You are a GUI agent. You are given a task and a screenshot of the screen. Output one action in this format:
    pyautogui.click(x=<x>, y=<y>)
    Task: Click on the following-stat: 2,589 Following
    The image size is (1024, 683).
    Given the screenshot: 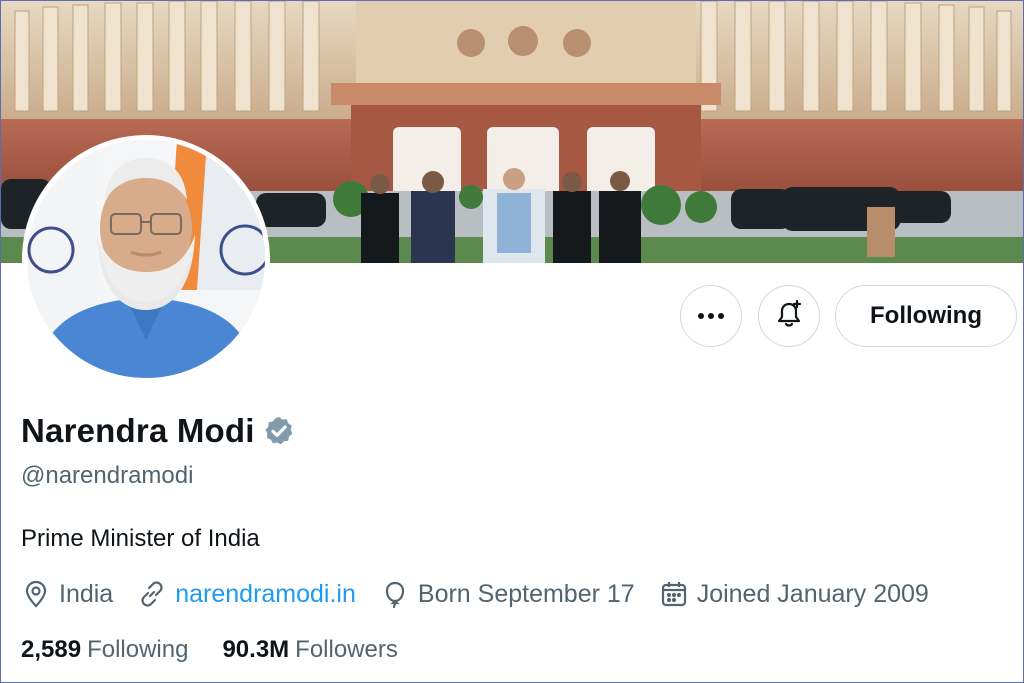 What is the action you would take?
    pyautogui.click(x=104, y=650)
    